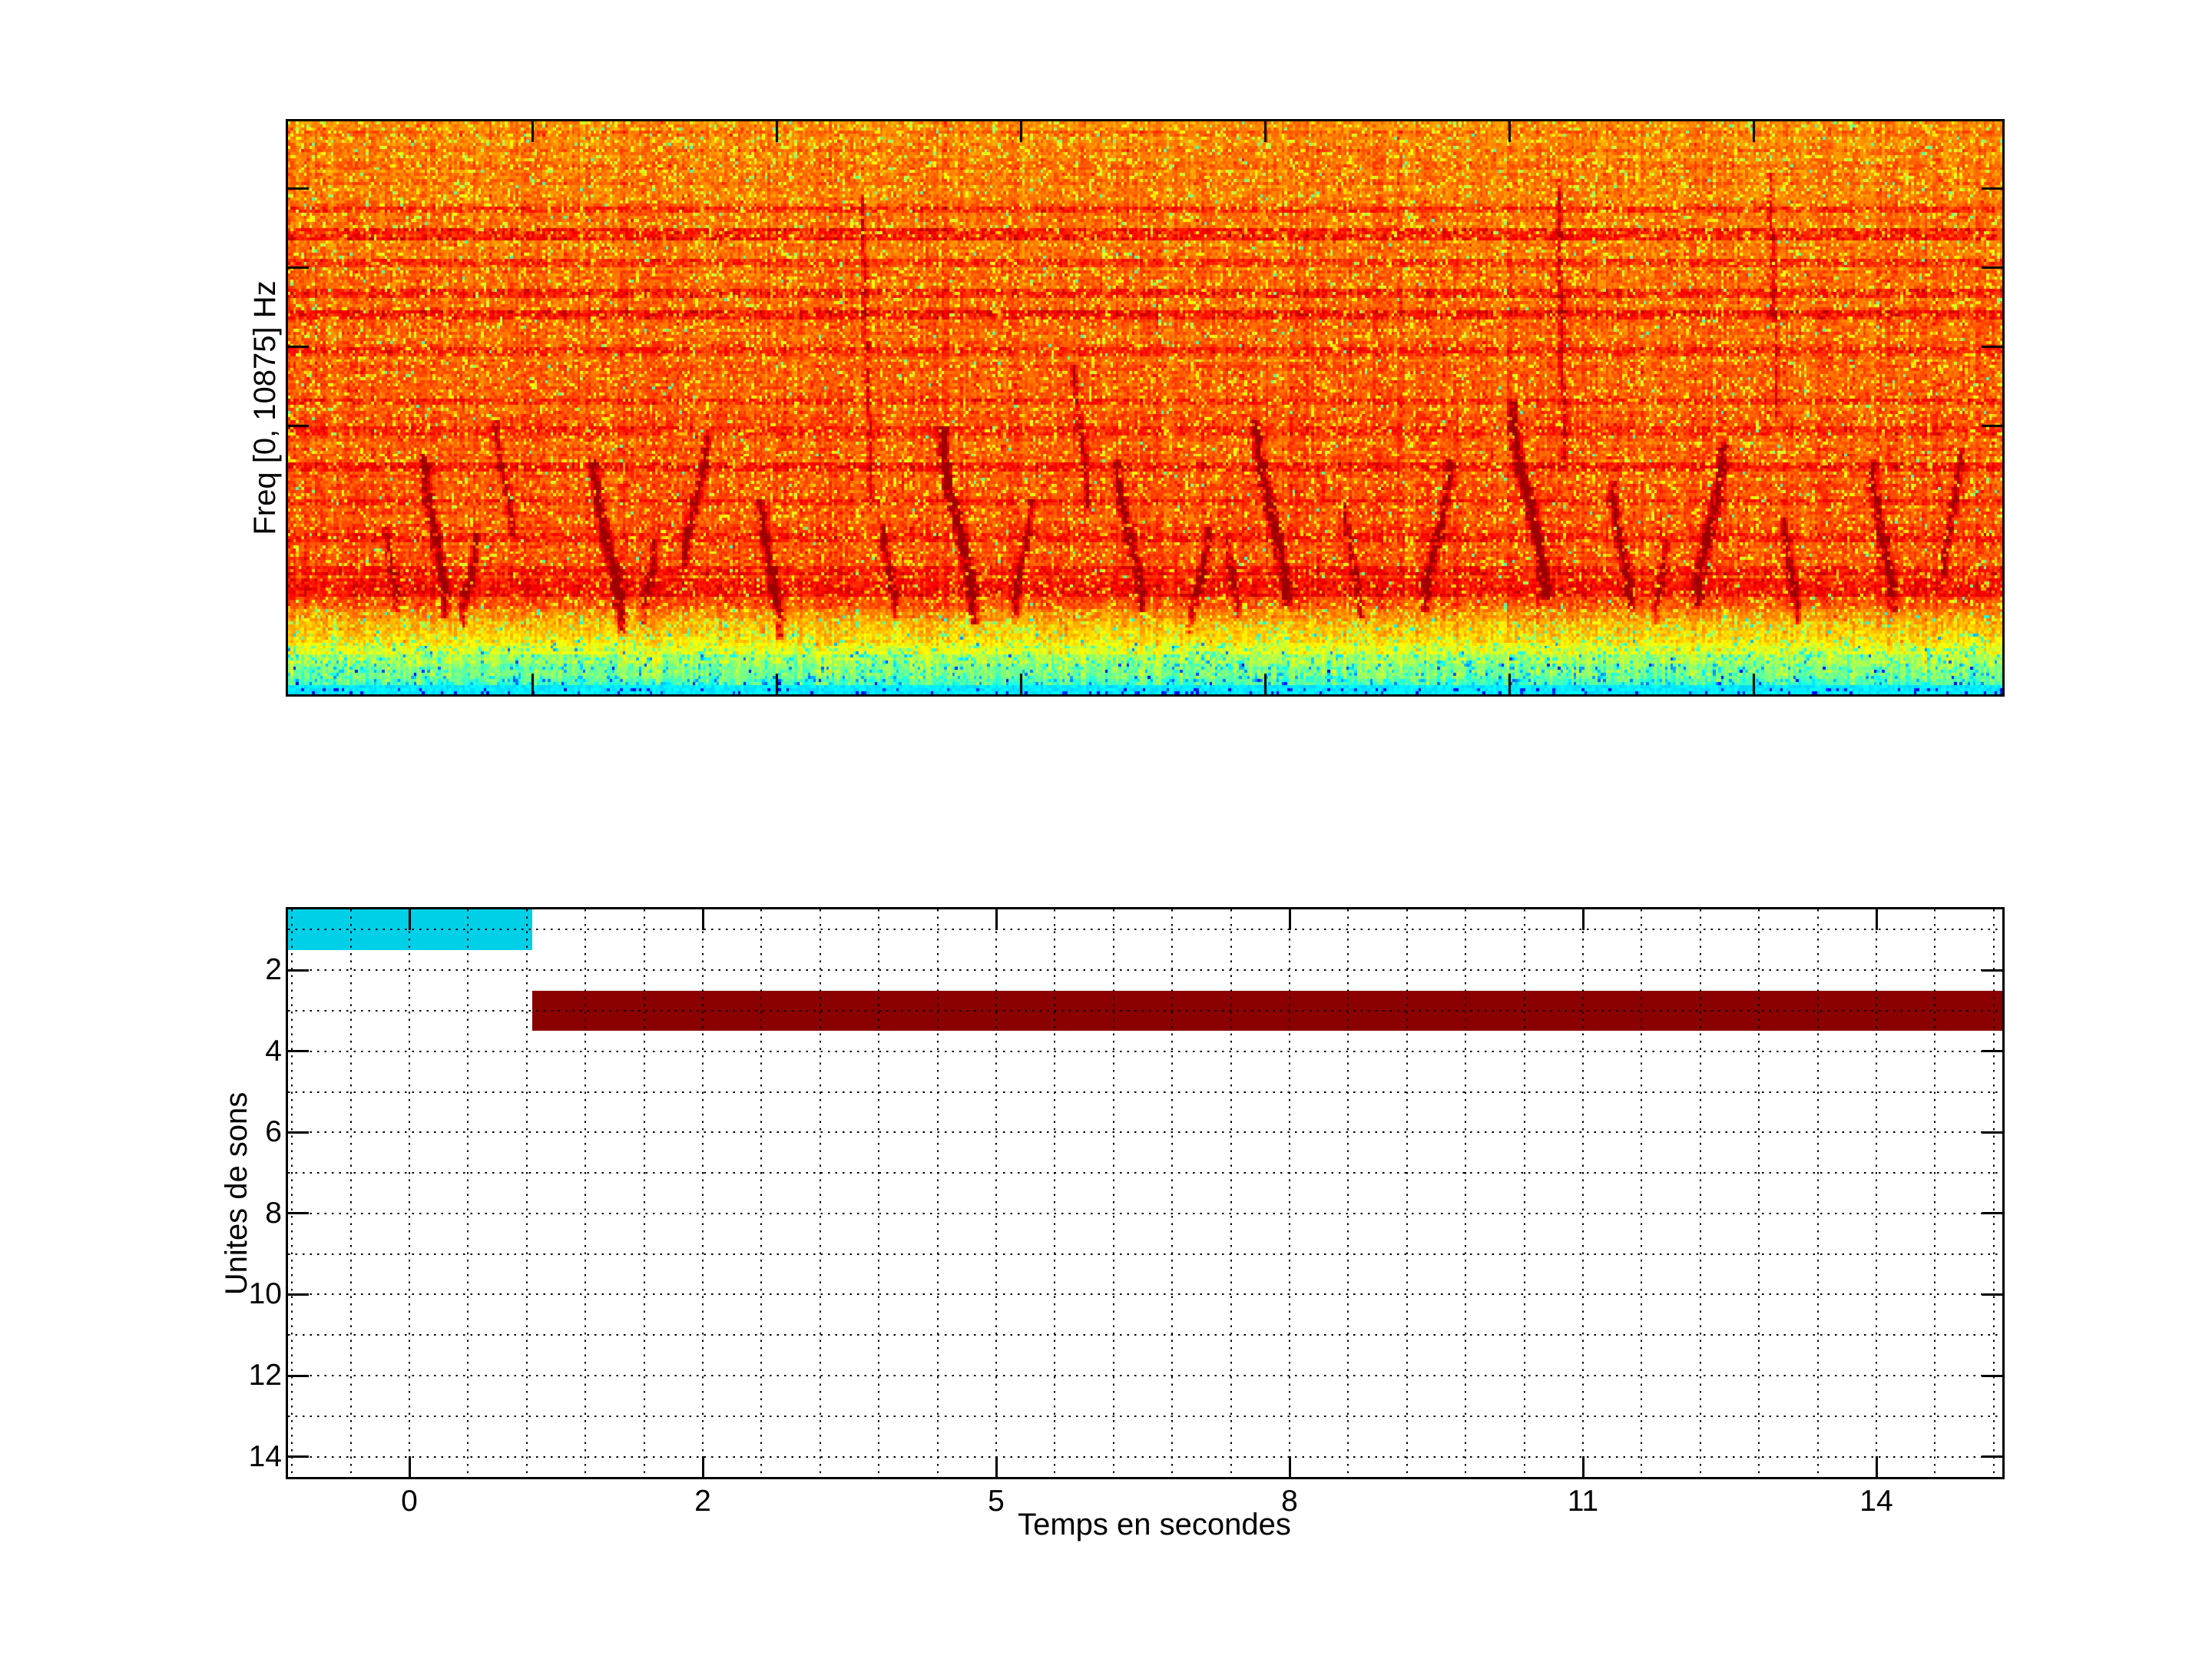 The width and height of the screenshot is (2212, 1659). What do you see at coordinates (1289, 1502) in the screenshot?
I see `x-tick-label: 8` at bounding box center [1289, 1502].